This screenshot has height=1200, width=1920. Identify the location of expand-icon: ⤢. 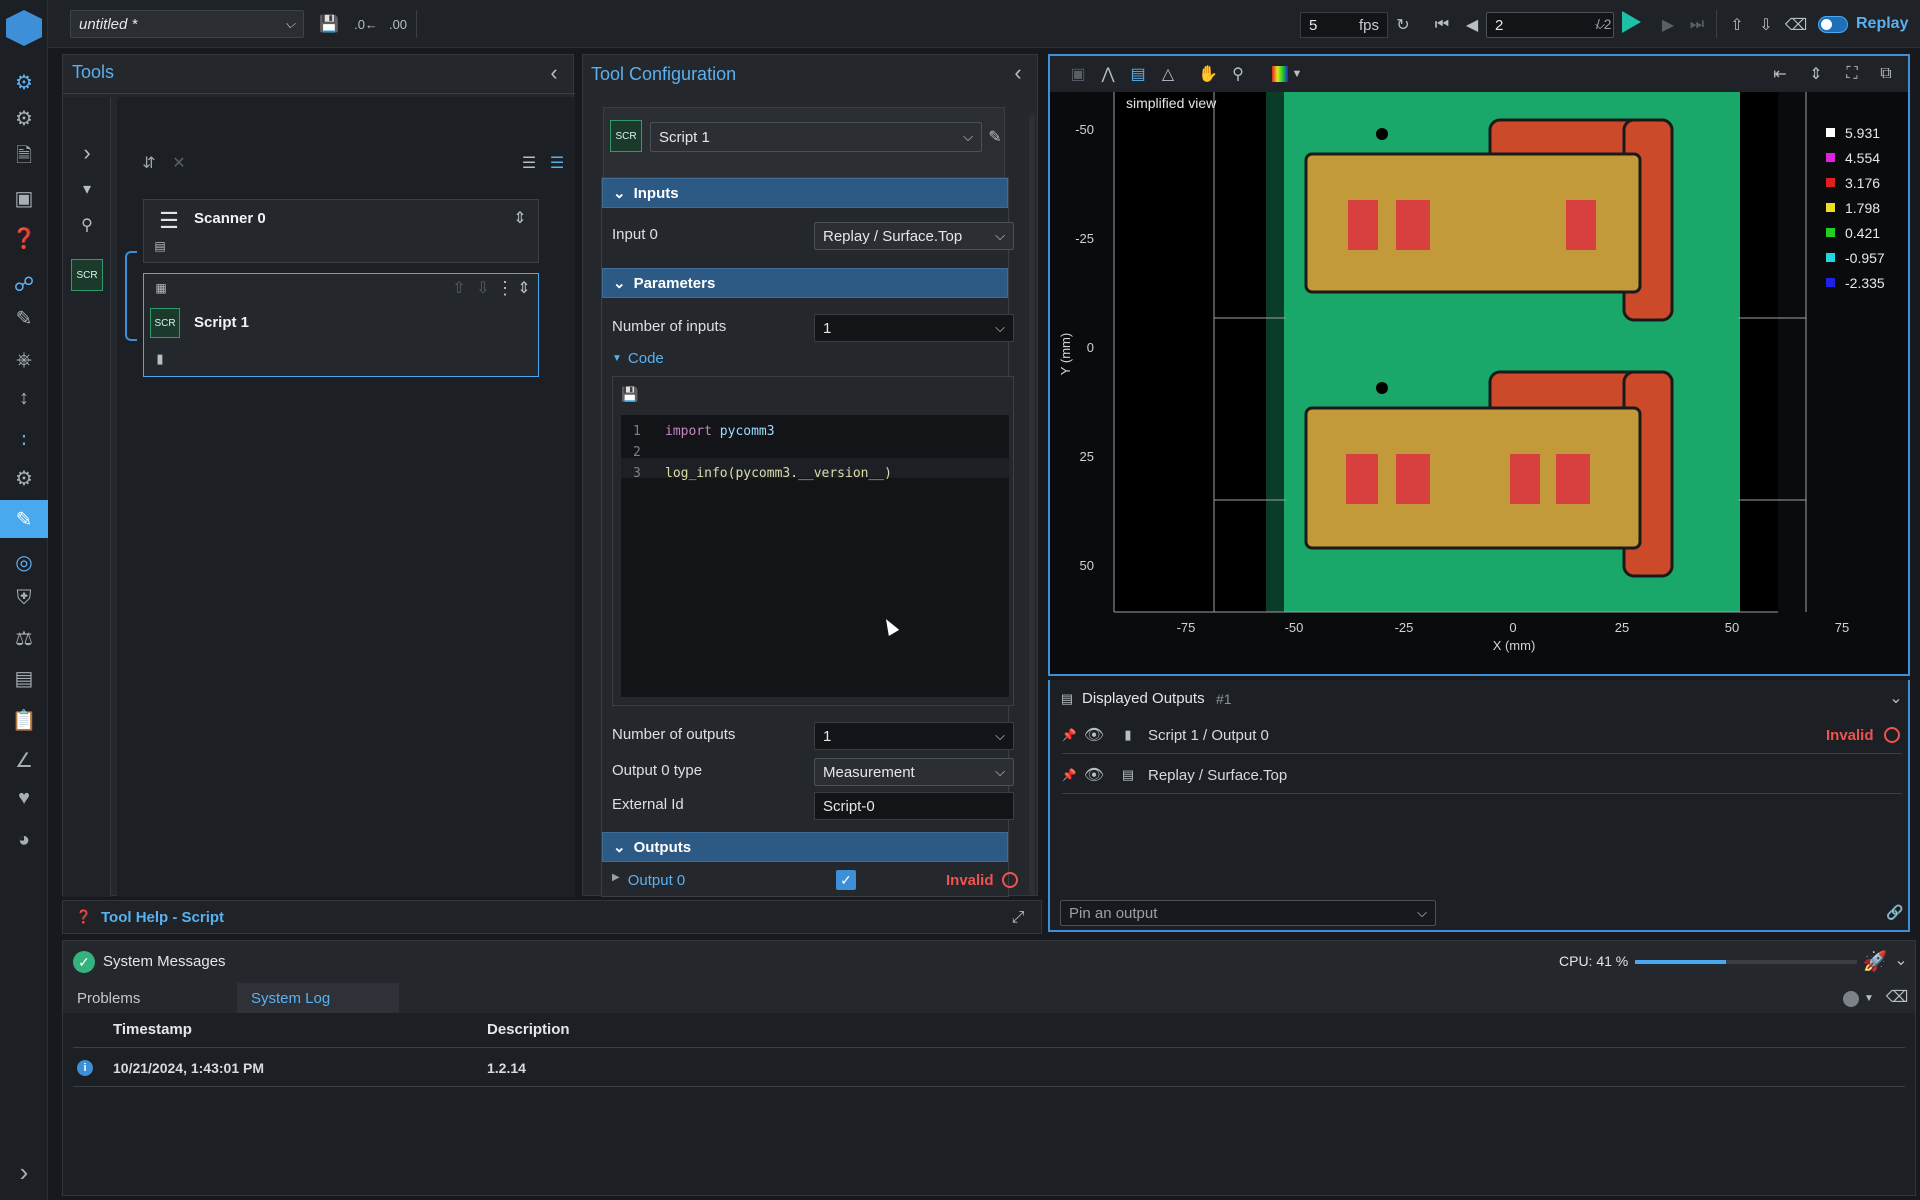
(1018, 918).